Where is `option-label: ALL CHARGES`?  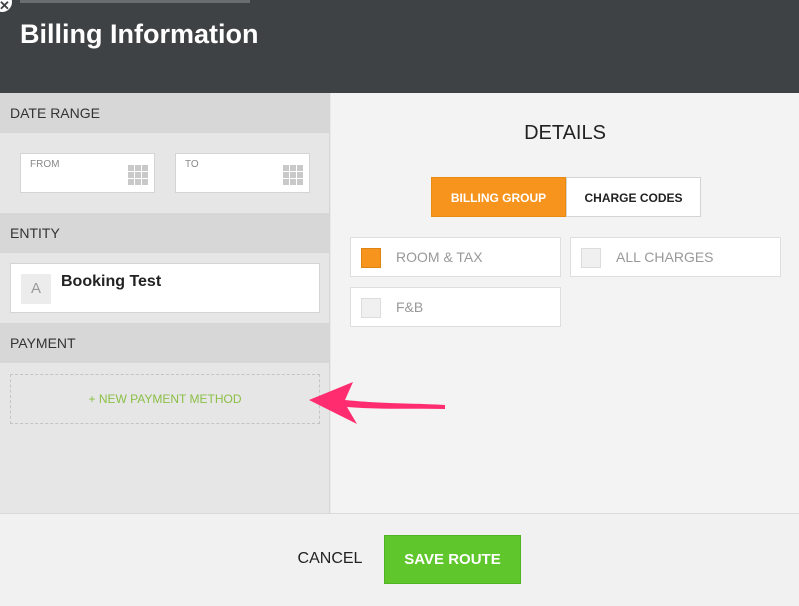 option-label: ALL CHARGES is located at coordinates (665, 257).